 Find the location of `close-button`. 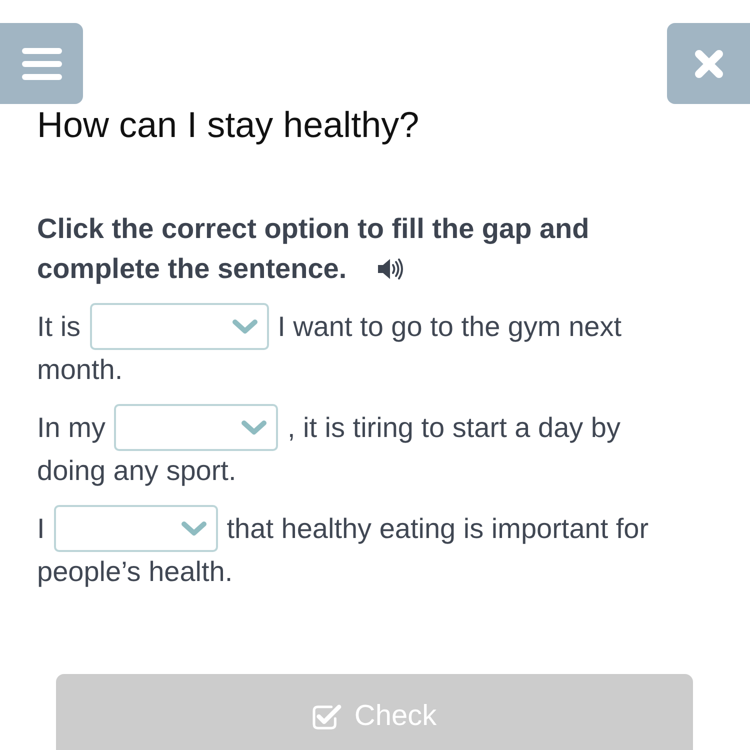

close-button is located at coordinates (708, 63).